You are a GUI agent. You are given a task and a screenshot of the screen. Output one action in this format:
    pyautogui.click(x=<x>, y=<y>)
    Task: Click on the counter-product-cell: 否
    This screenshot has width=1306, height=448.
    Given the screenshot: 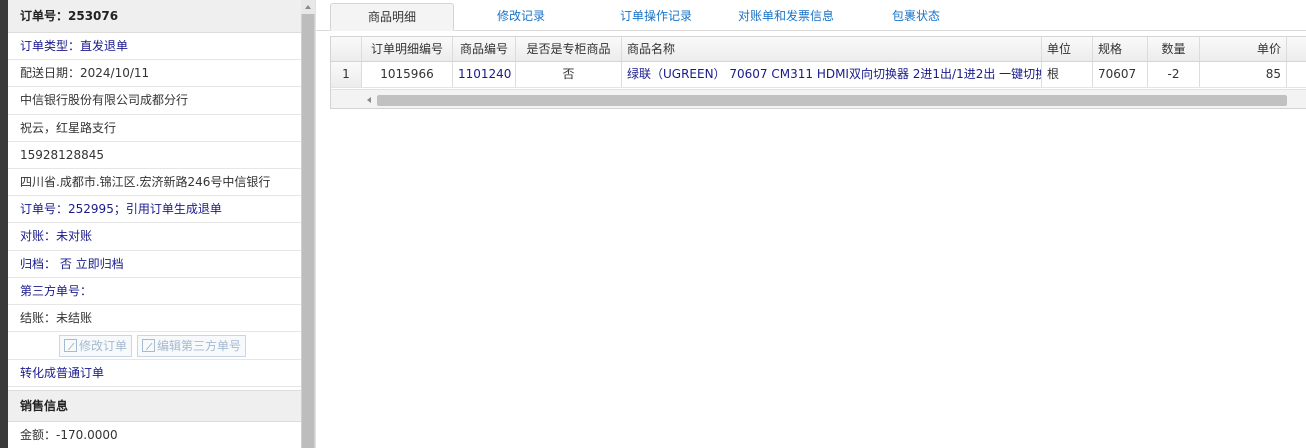 What is the action you would take?
    pyautogui.click(x=569, y=74)
    